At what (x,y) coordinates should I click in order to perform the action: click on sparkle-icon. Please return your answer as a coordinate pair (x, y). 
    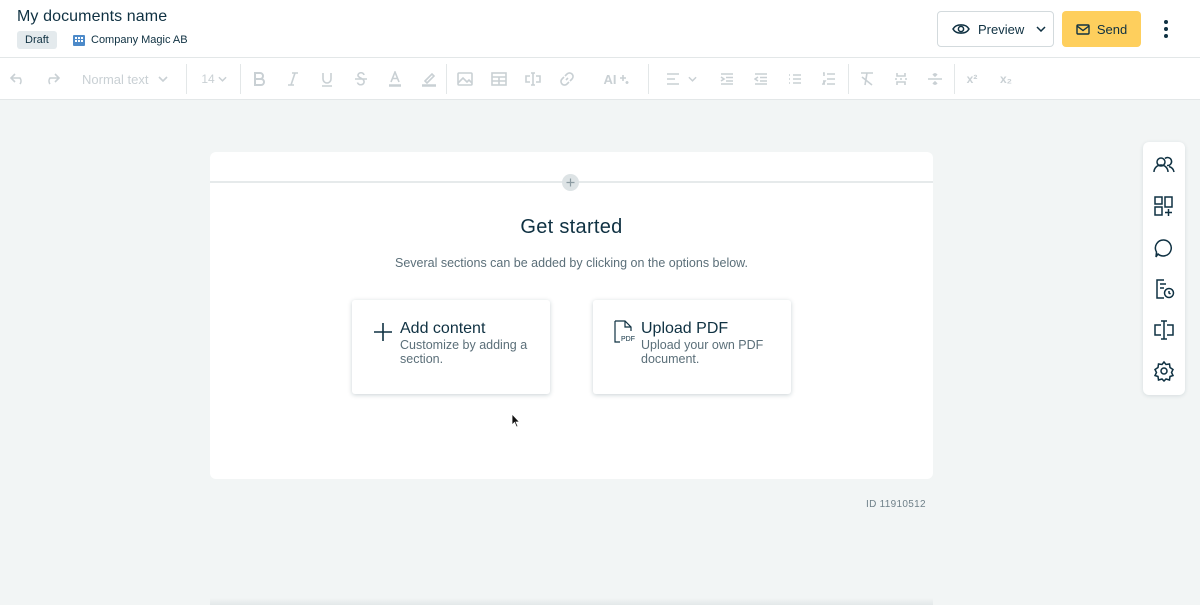
    Looking at the image, I should click on (623, 79).